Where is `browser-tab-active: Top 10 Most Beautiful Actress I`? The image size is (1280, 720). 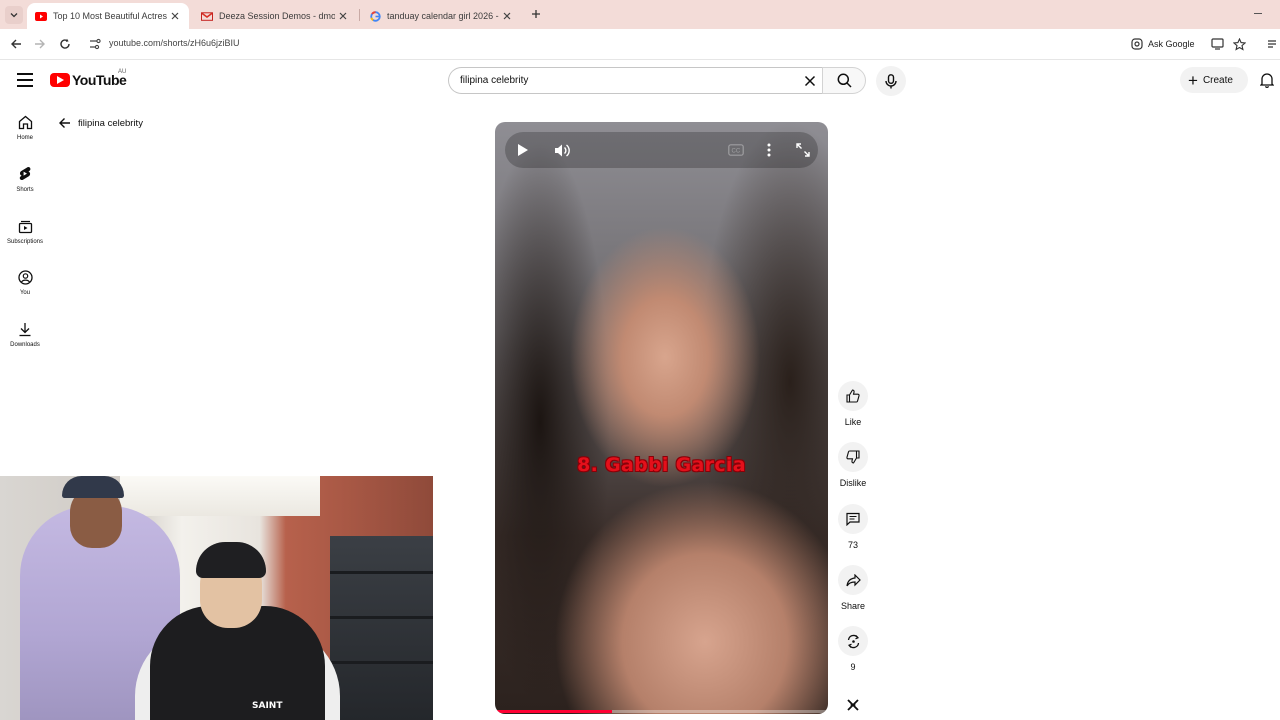 browser-tab-active: Top 10 Most Beautiful Actress I is located at coordinates (108, 16).